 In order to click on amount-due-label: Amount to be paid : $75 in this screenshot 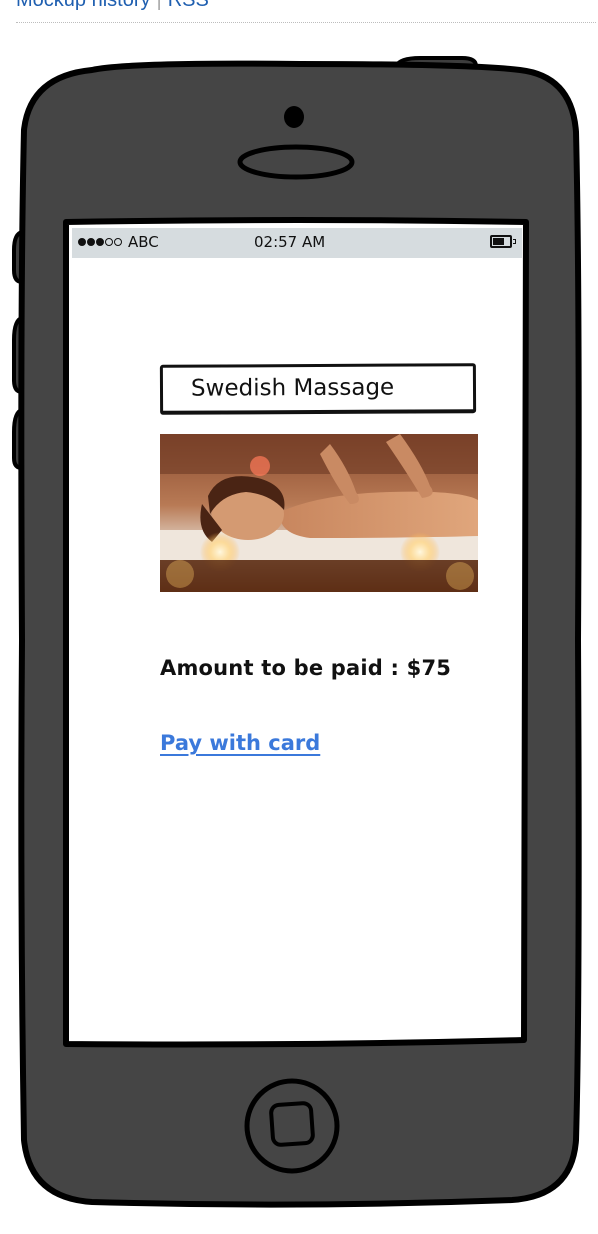, I will do `click(306, 668)`.